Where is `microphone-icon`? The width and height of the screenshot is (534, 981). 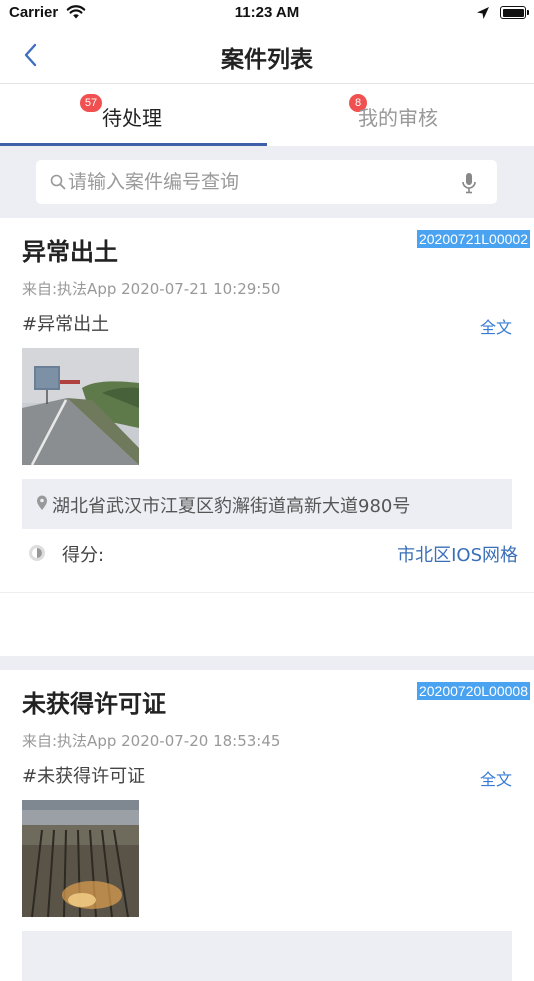 microphone-icon is located at coordinates (469, 183).